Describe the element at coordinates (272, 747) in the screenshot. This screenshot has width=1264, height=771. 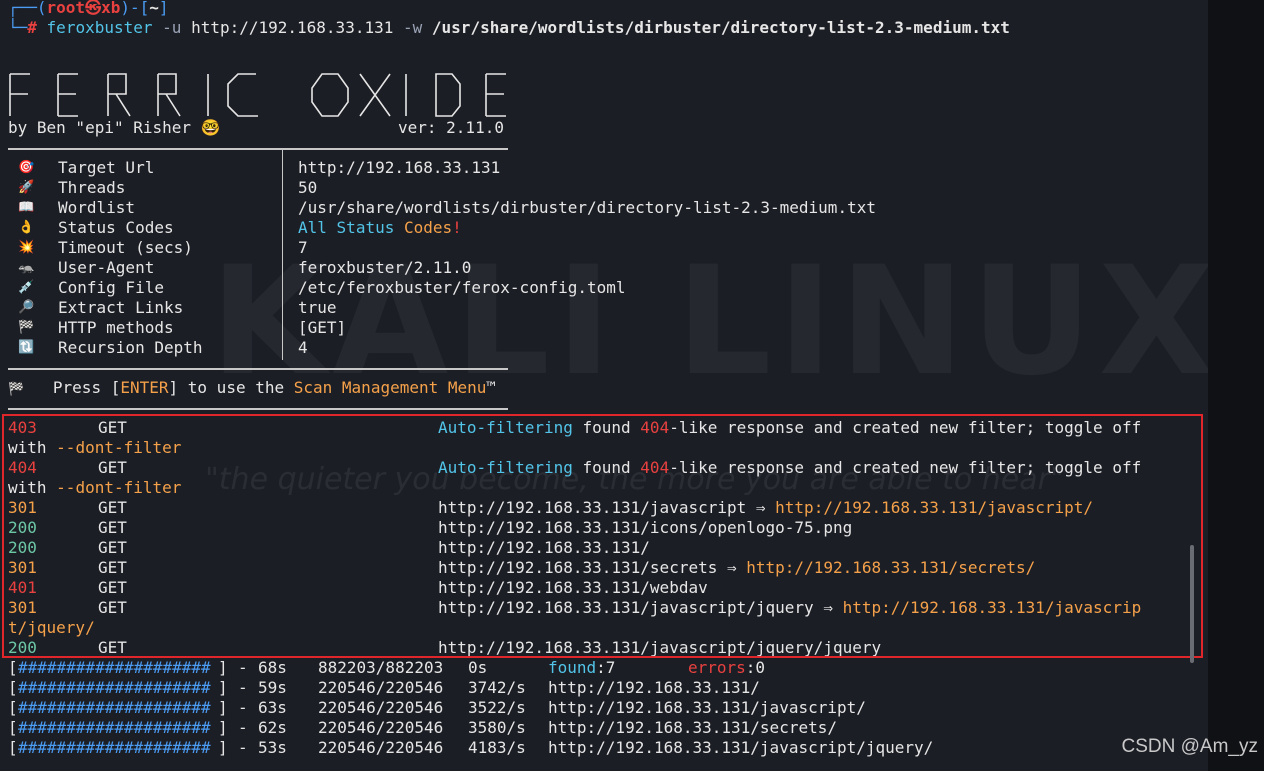
I see `elapsed-time: 53s` at that location.